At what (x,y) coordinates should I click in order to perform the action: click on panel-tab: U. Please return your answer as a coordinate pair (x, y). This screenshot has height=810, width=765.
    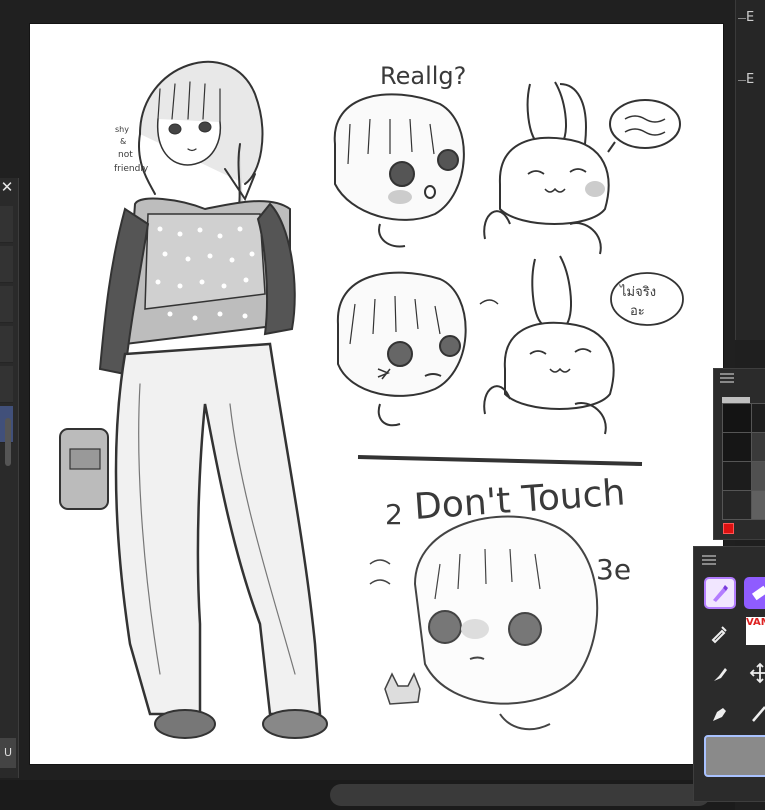
    Looking at the image, I should click on (8, 753).